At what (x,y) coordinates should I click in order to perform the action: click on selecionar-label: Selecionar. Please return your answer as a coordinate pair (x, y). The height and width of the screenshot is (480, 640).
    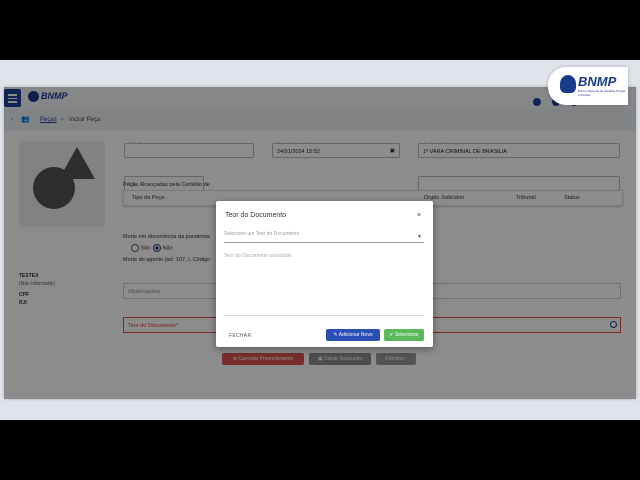
    Looking at the image, I should click on (406, 335).